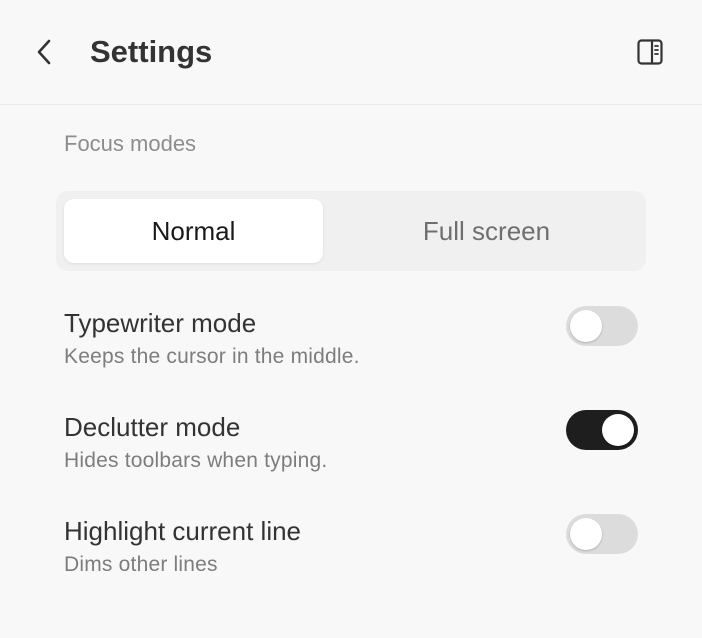  What do you see at coordinates (486, 231) in the screenshot?
I see `segment-full-screen: Full screen` at bounding box center [486, 231].